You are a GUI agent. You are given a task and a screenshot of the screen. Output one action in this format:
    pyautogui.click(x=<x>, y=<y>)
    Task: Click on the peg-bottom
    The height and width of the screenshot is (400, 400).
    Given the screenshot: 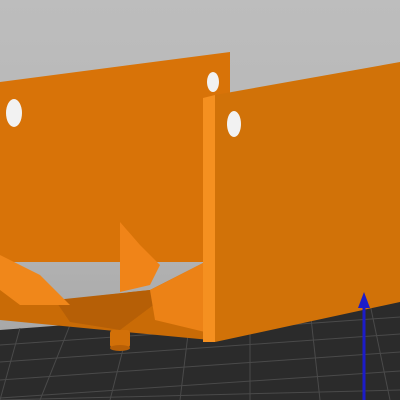 What is the action you would take?
    pyautogui.click(x=120, y=348)
    